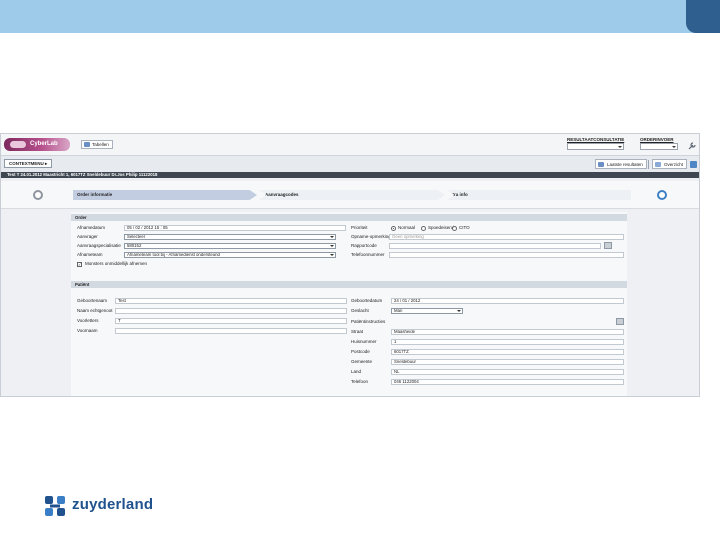  What do you see at coordinates (88, 320) in the screenshot?
I see `label-voorletters: Voorletters` at bounding box center [88, 320].